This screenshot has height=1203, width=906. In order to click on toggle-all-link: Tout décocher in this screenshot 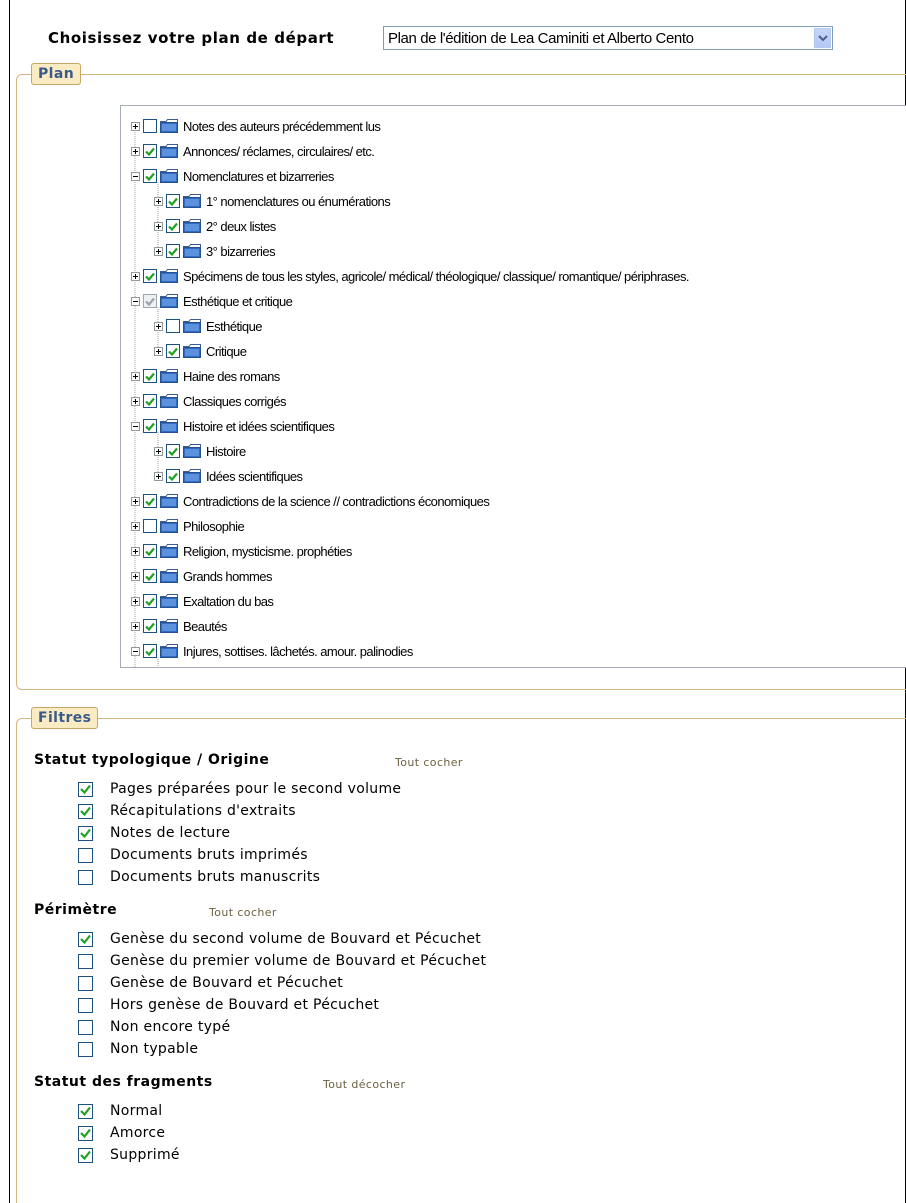, I will do `click(364, 1084)`.